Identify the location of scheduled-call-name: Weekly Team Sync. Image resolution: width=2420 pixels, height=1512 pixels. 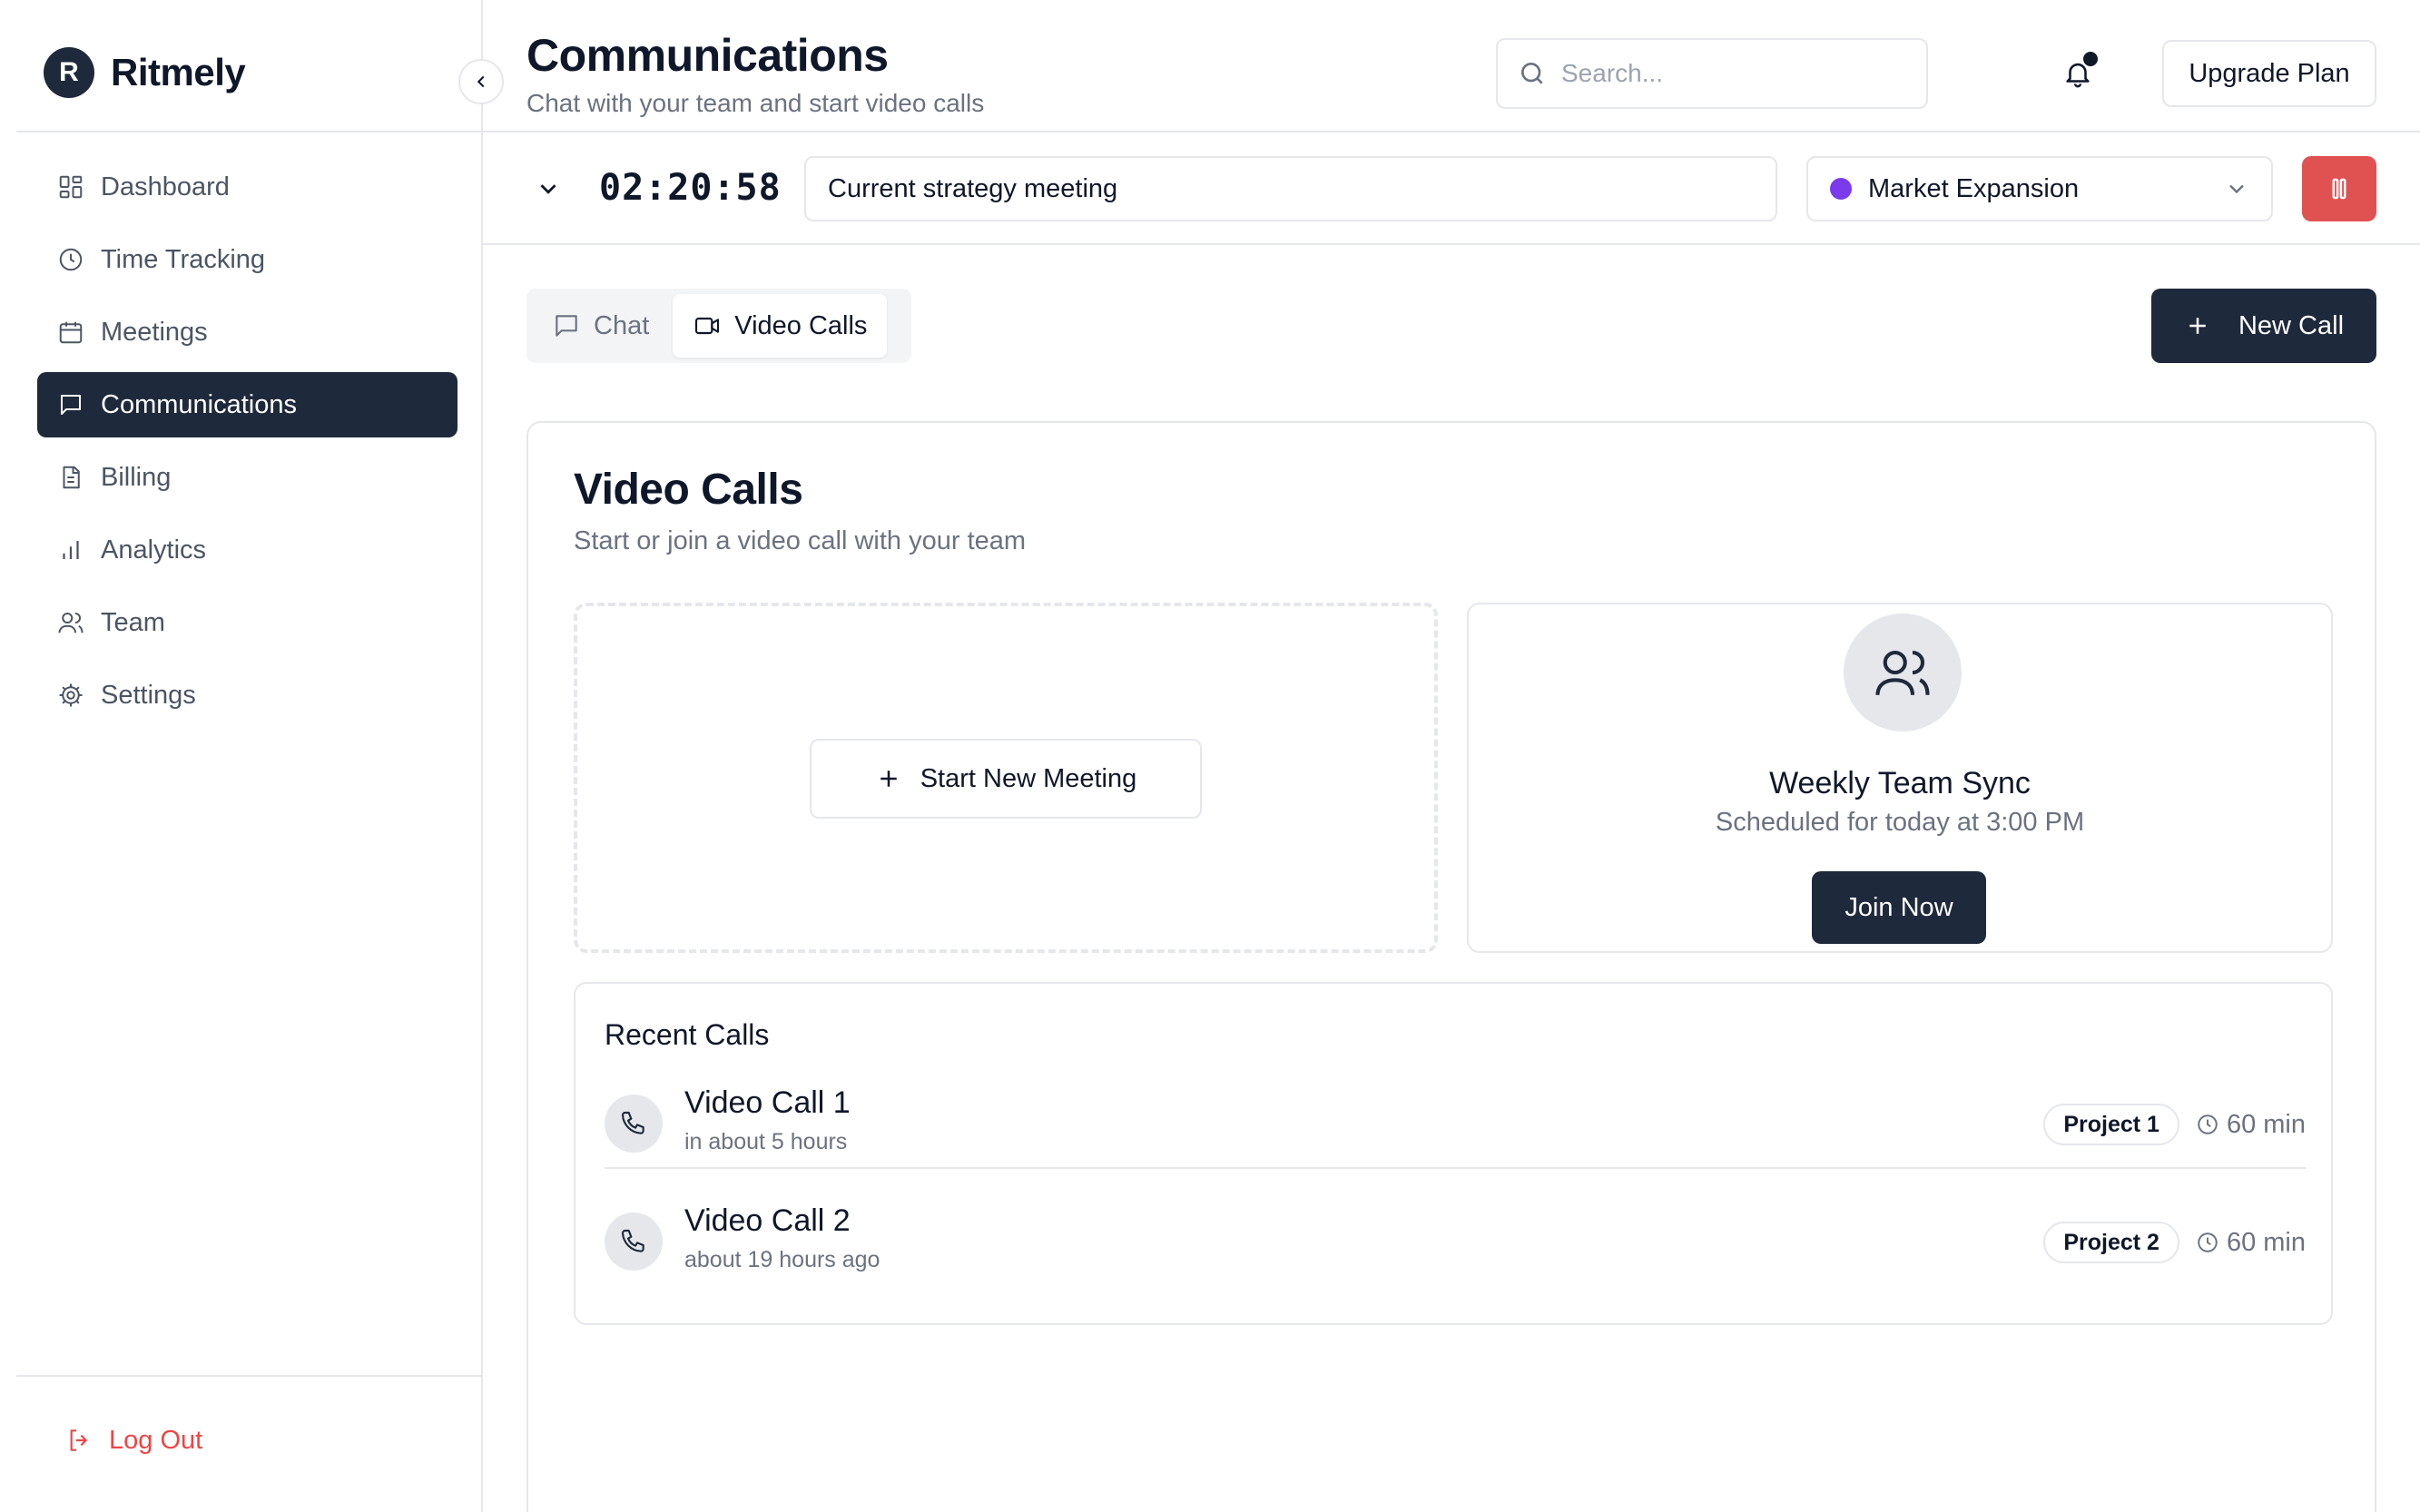
(1900, 783).